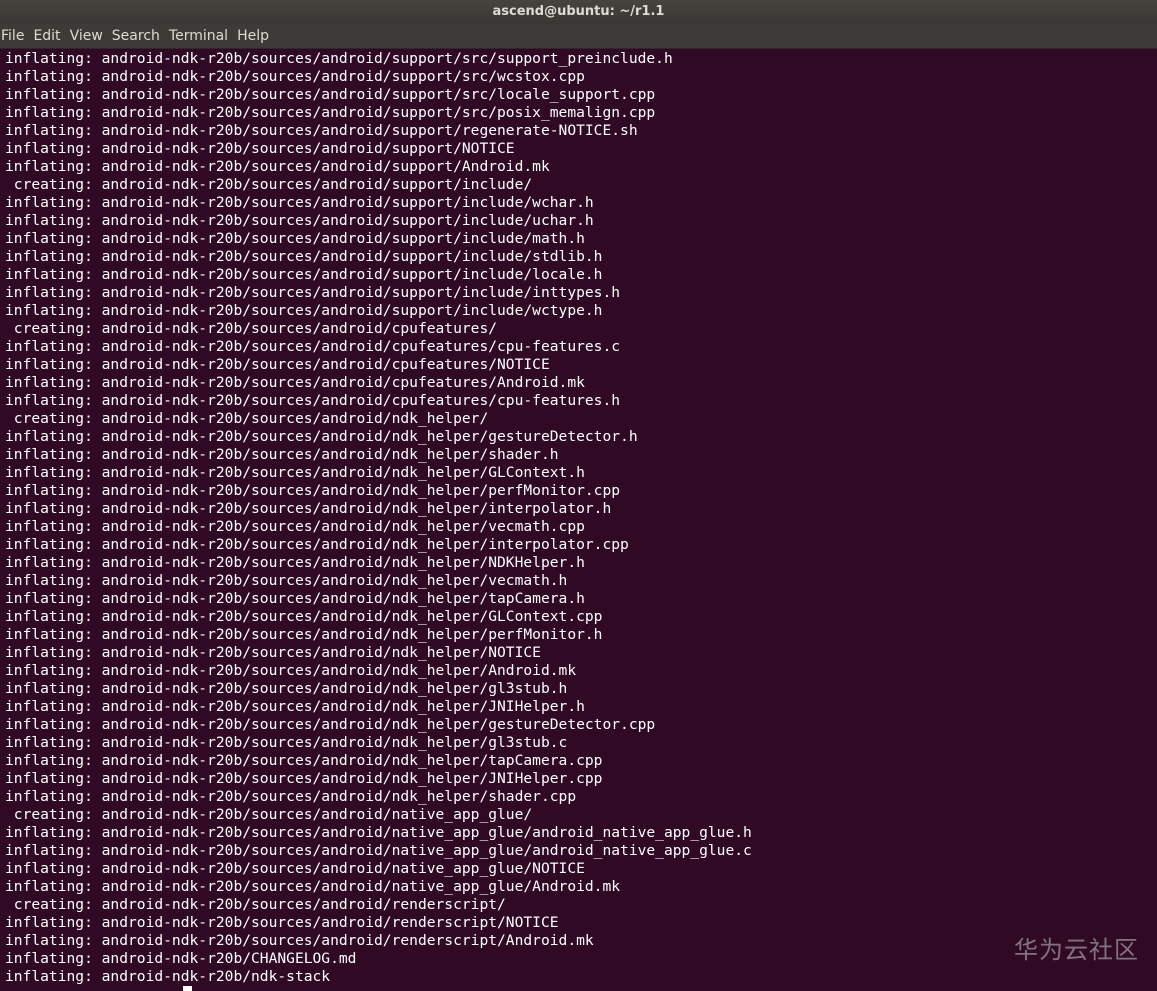 Image resolution: width=1157 pixels, height=991 pixels. I want to click on terminal-line: inflating: android-ndk-r20b/CHANGELOG.md, so click(181, 958).